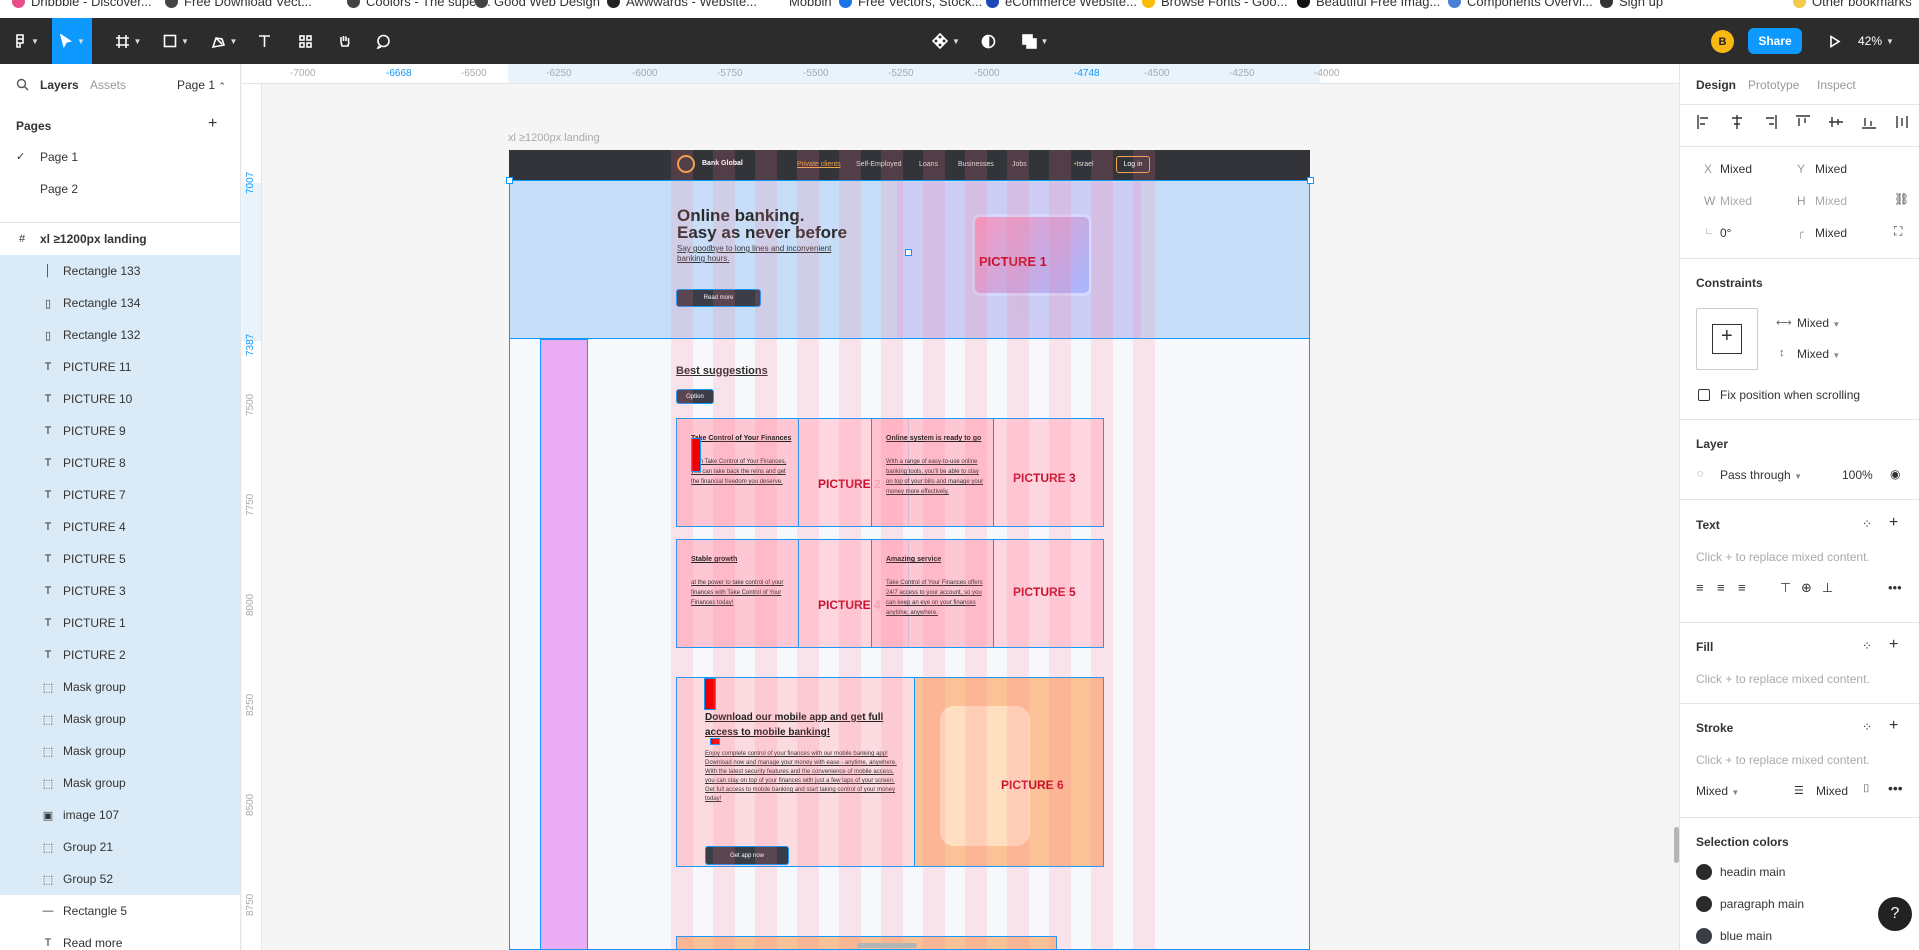  I want to click on card-picture: PICTURE 5, so click(1048, 593).